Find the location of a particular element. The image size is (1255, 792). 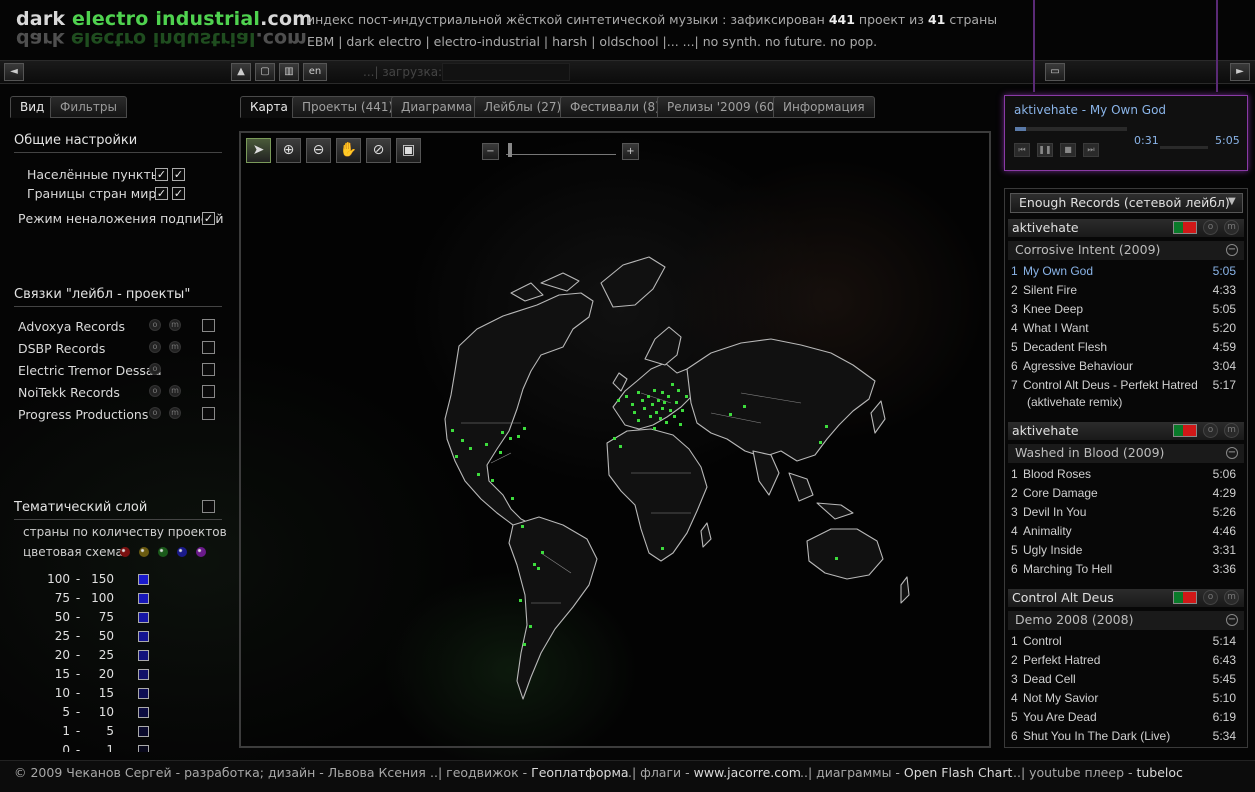

next-icon: ⏭ is located at coordinates (1091, 150).